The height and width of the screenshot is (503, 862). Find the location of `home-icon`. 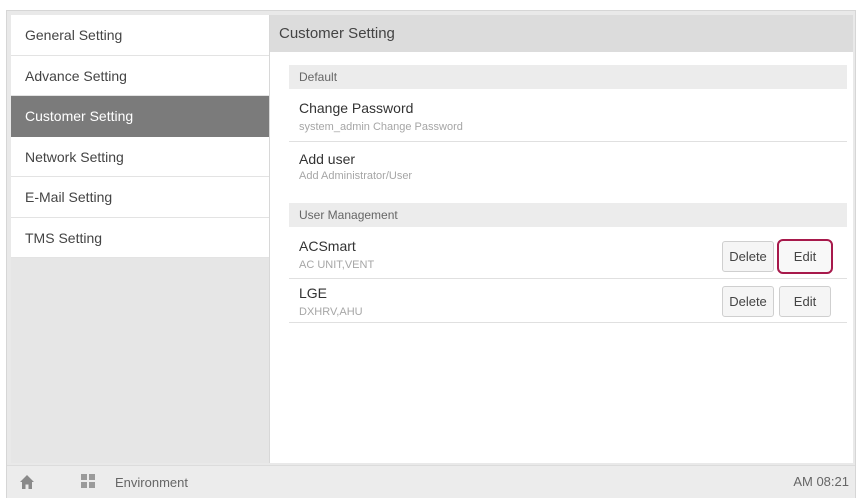

home-icon is located at coordinates (27, 482).